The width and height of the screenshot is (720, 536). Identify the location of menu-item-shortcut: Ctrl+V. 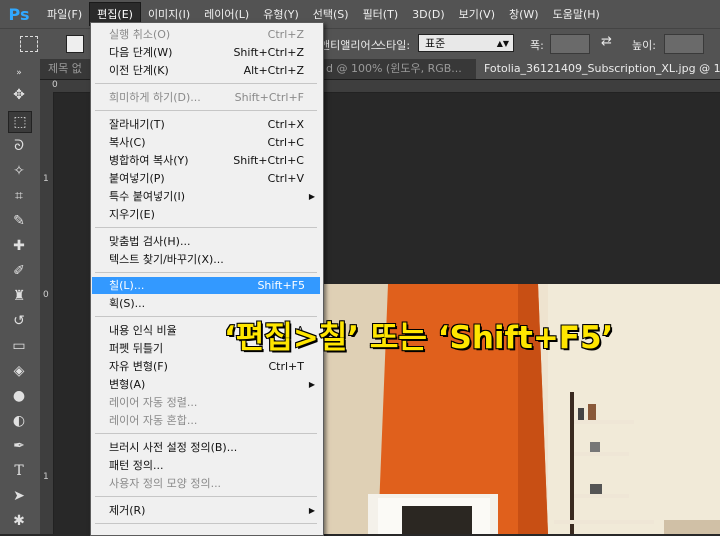
(285, 178).